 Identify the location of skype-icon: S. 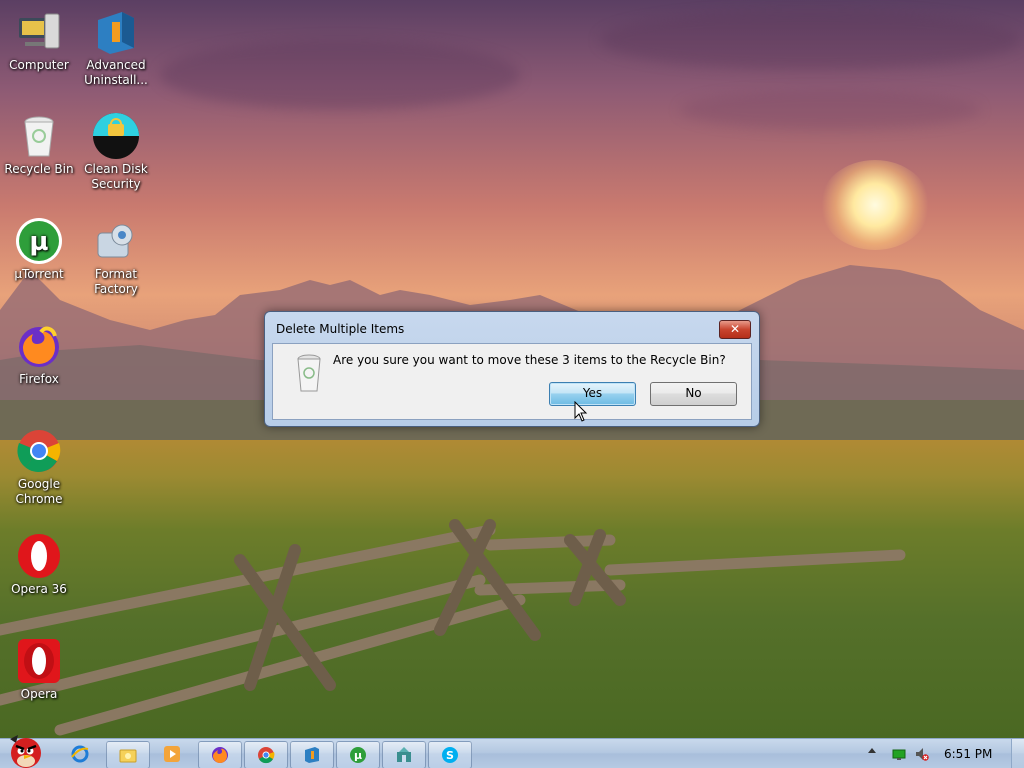
(450, 755).